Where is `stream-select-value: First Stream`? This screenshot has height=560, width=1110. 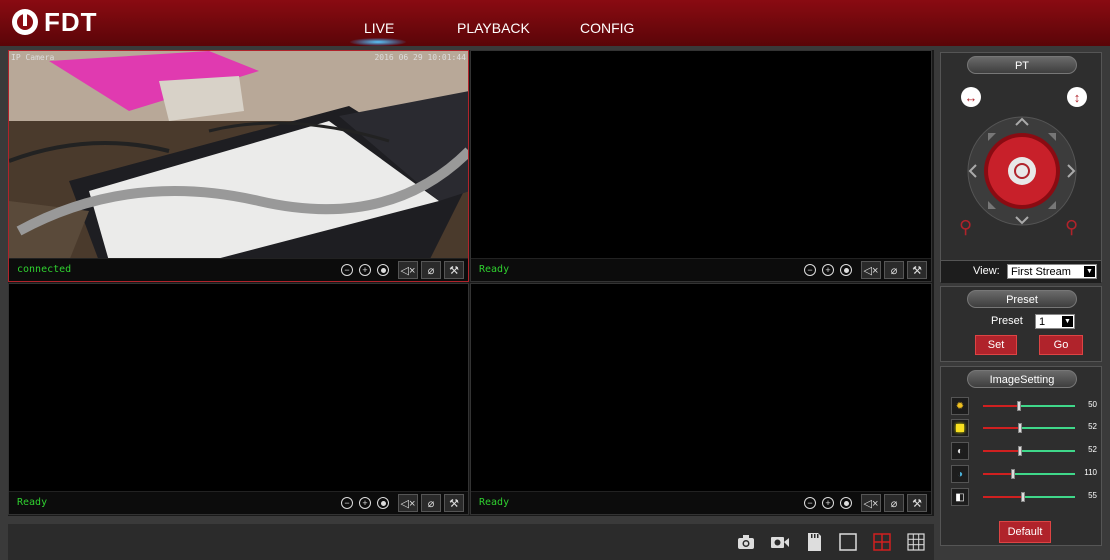
stream-select-value: First Stream is located at coordinates (1041, 272).